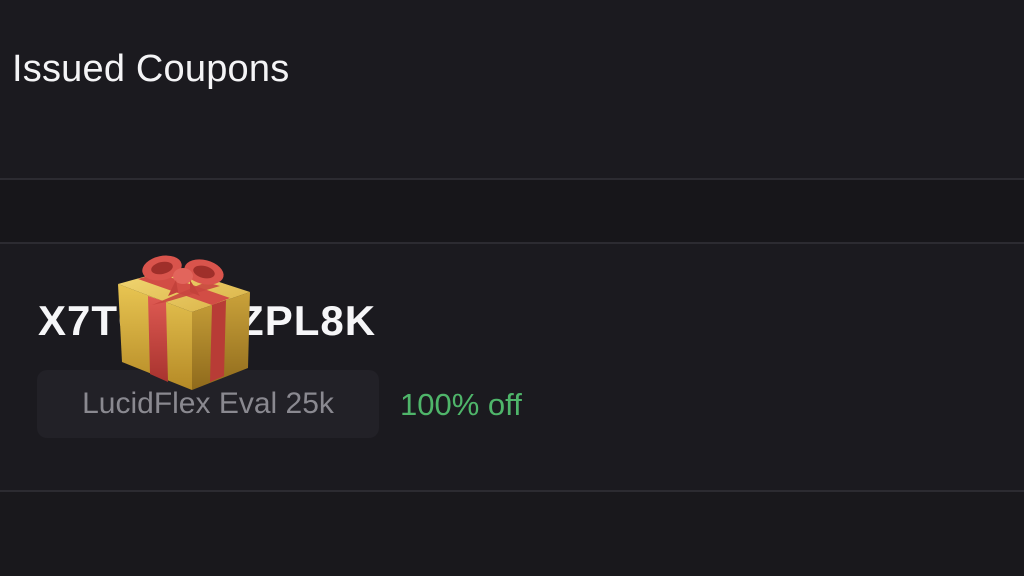  What do you see at coordinates (512, 534) in the screenshot?
I see `bottom-area` at bounding box center [512, 534].